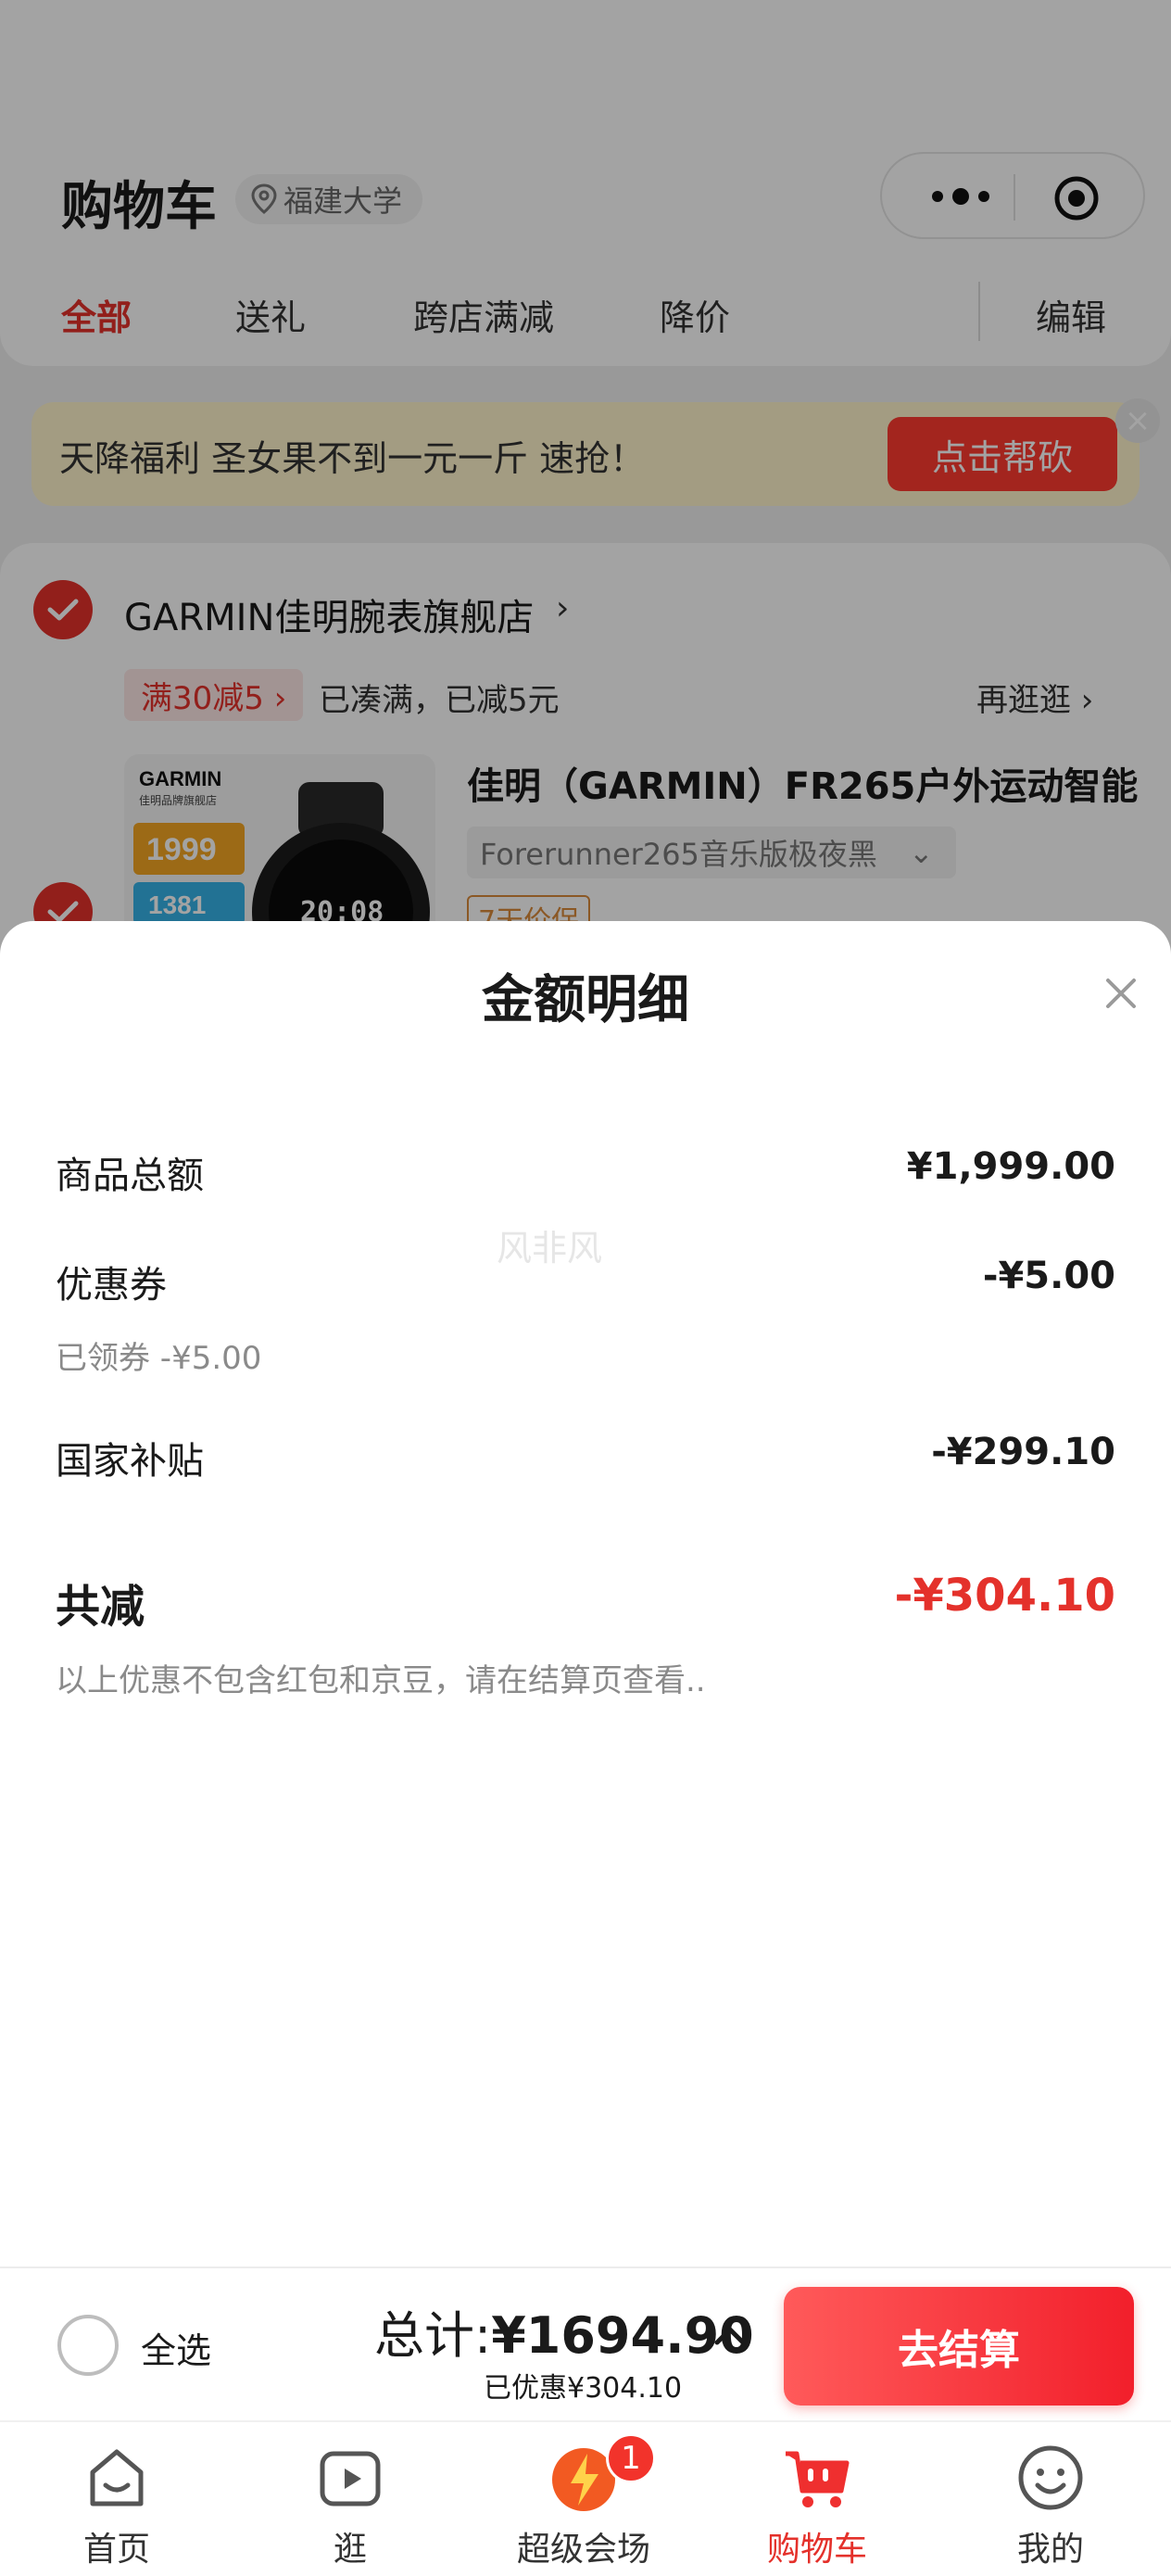 This screenshot has height=2576, width=1171. I want to click on coupon-sub-text: 已领券 -¥5.00, so click(159, 1358).